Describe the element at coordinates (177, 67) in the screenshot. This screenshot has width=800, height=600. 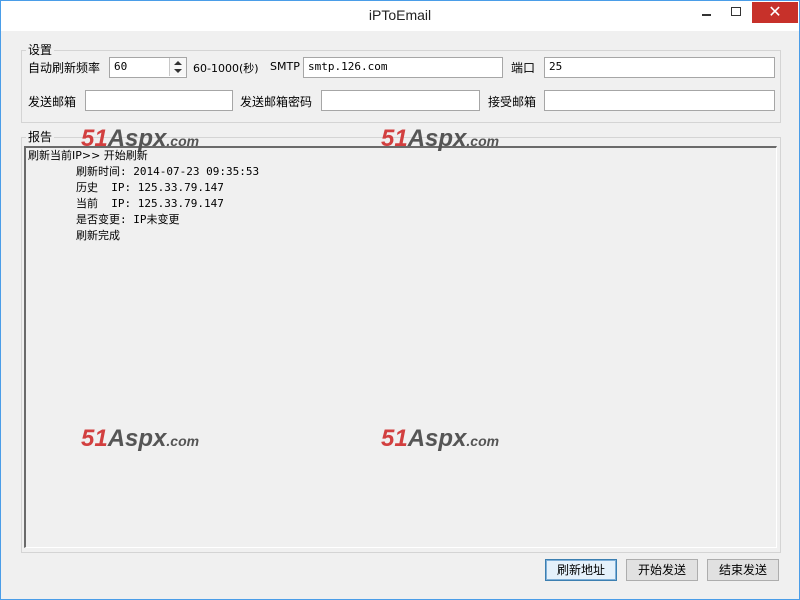
I see `refresh-interval-spinner` at that location.